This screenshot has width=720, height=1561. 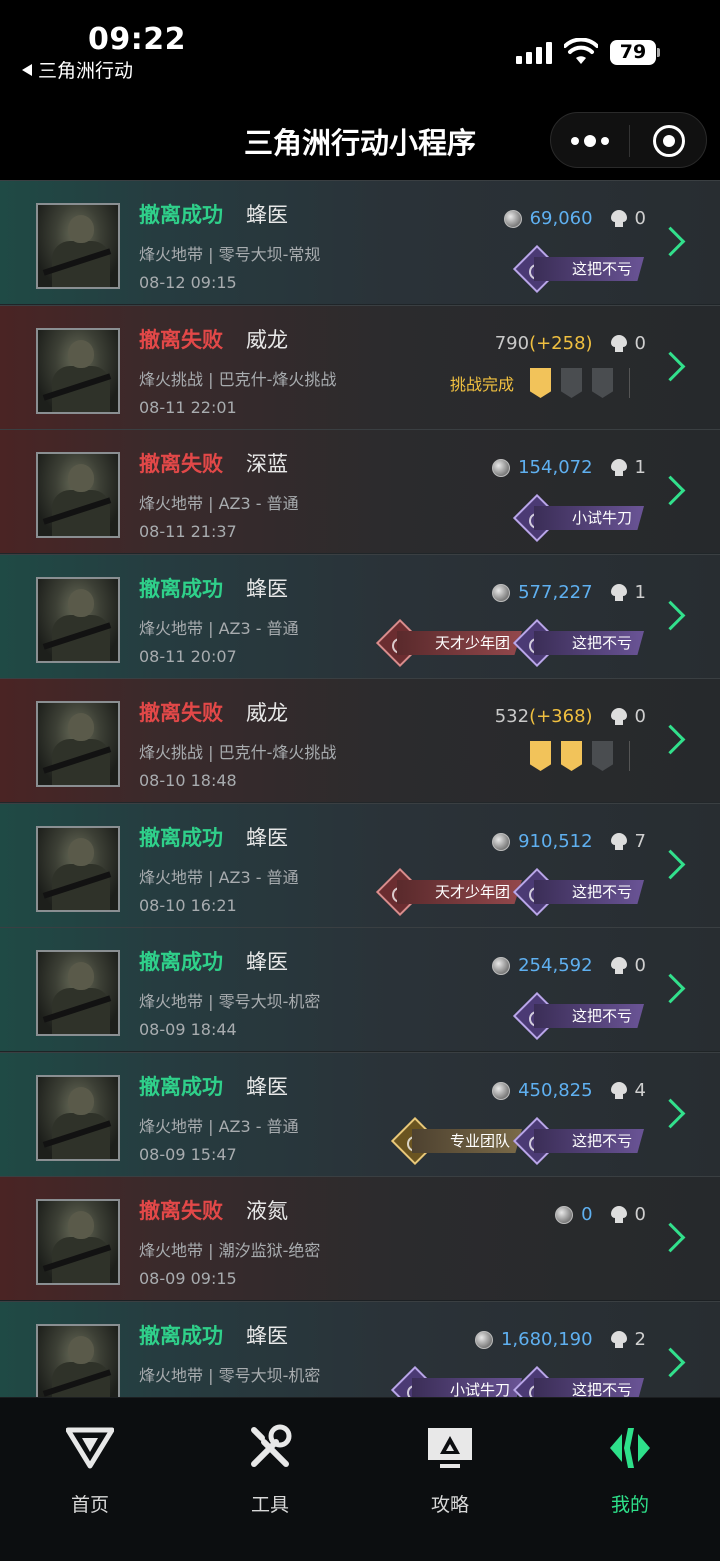 What do you see at coordinates (569, 841) in the screenshot?
I see `value-row: 910,512 7` at bounding box center [569, 841].